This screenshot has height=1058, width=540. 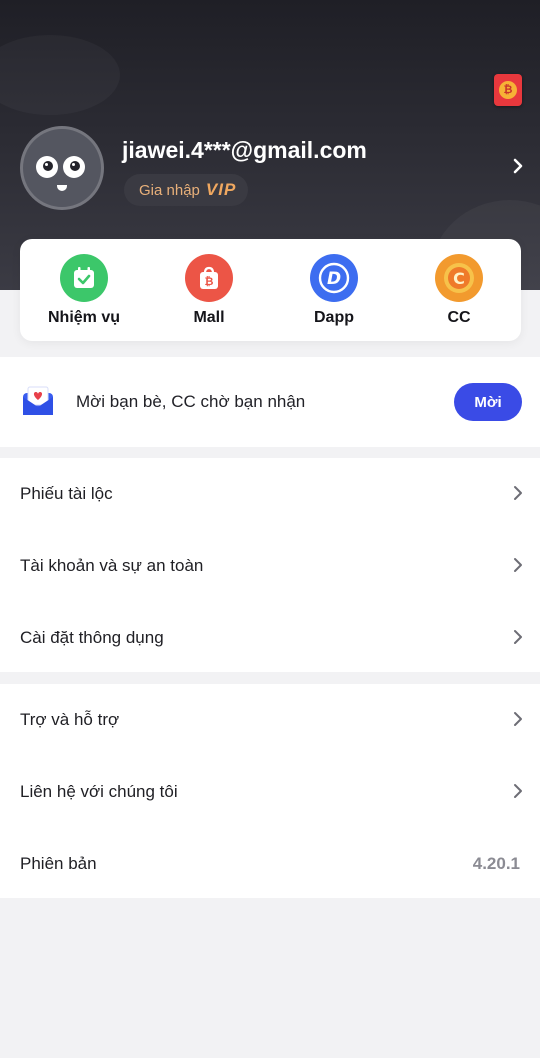 What do you see at coordinates (488, 402) in the screenshot?
I see `invite-button: Mời` at bounding box center [488, 402].